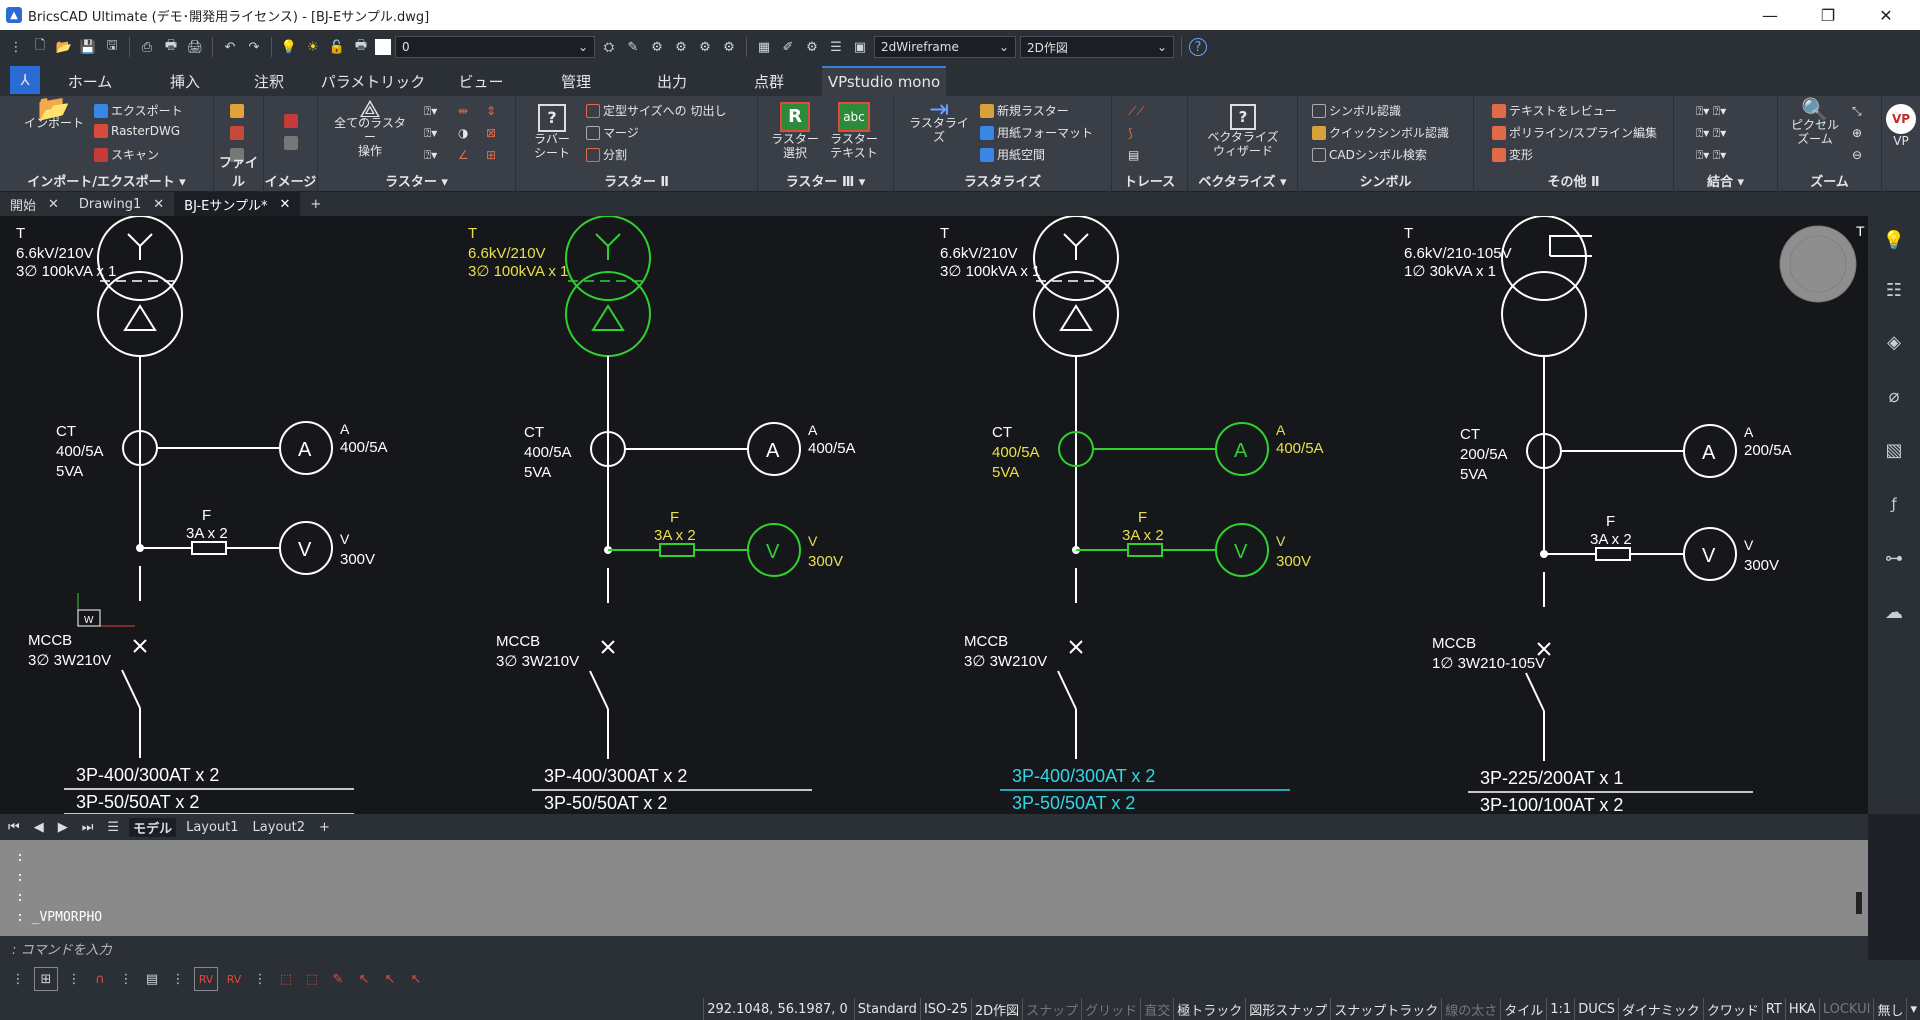 The width and height of the screenshot is (1920, 1020). I want to click on raster-tool-7: ⇕, so click(491, 111).